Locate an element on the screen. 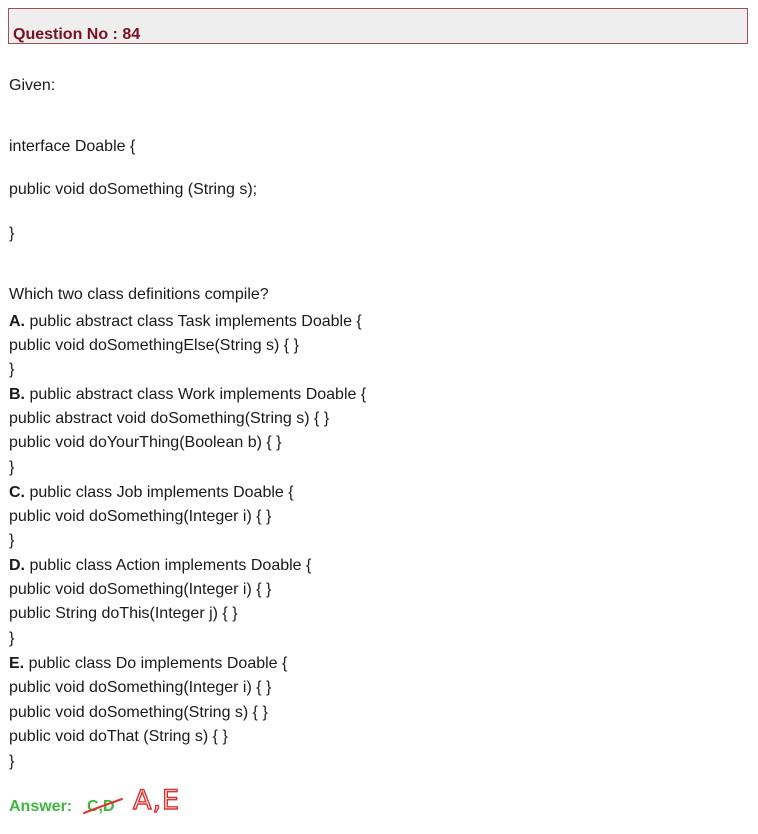 Image resolution: width=758 pixels, height=834 pixels. option-d-line: } is located at coordinates (12, 638).